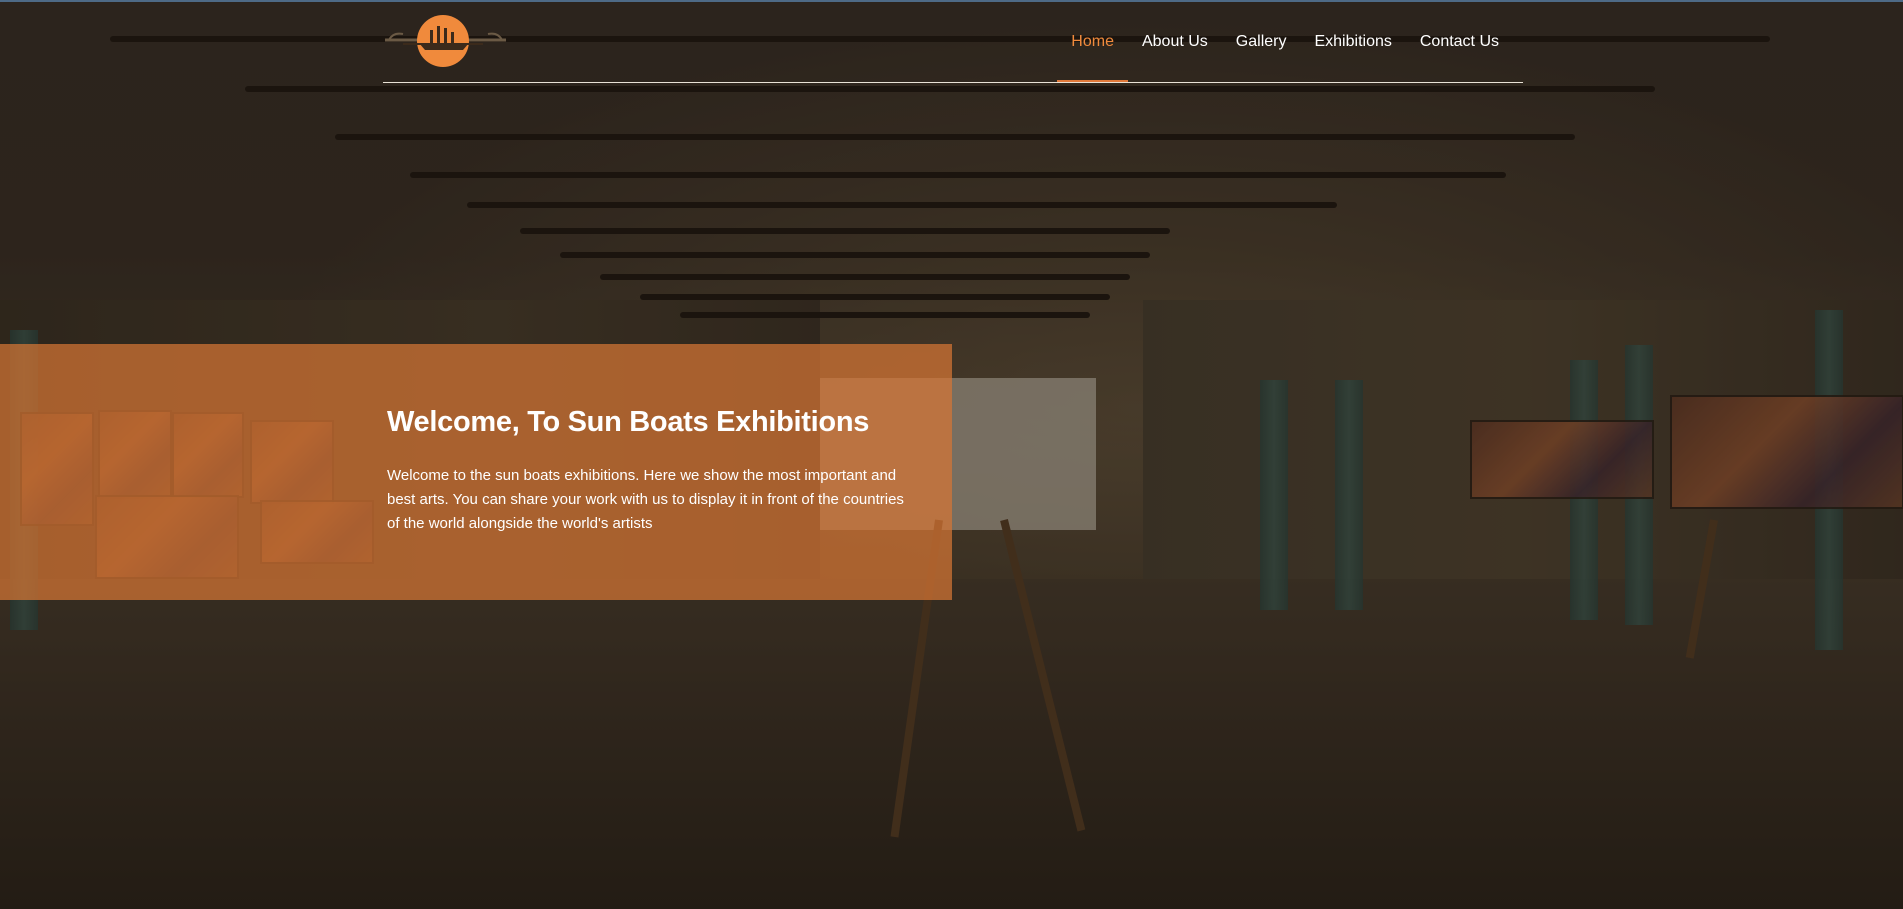  I want to click on nav-home: Home, so click(1092, 41).